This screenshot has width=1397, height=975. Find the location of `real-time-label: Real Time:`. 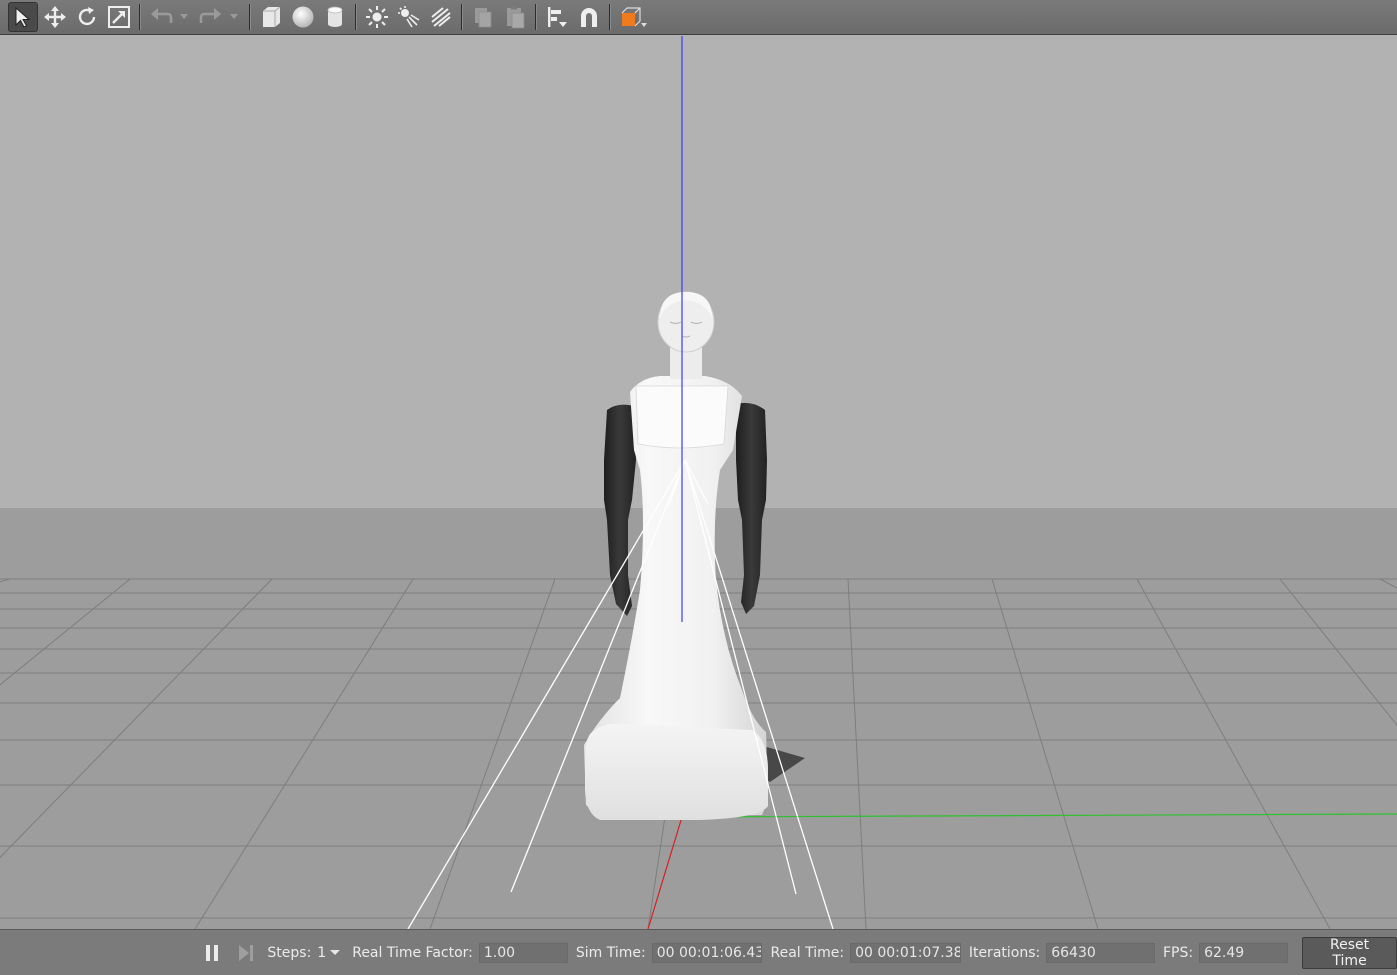

real-time-label: Real Time: is located at coordinates (807, 952).